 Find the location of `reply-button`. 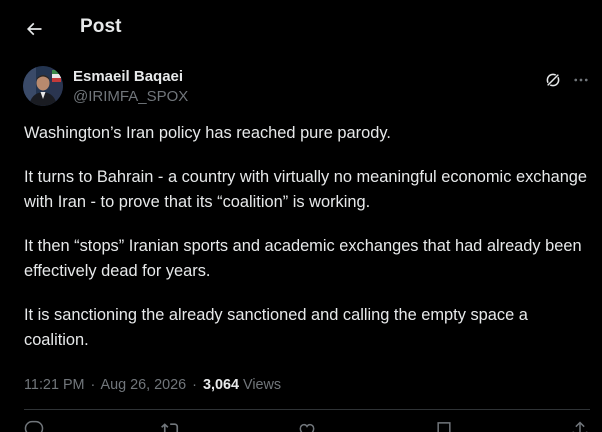

reply-button is located at coordinates (34, 426).